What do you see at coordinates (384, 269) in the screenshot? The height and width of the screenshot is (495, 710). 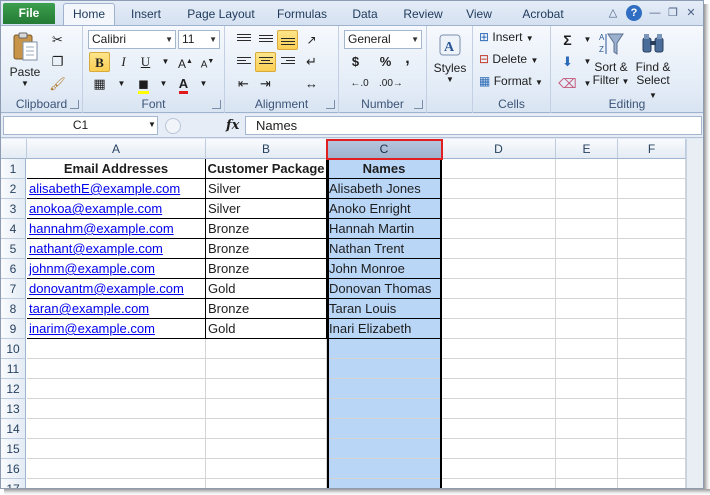 I see `cell: John Monroe` at bounding box center [384, 269].